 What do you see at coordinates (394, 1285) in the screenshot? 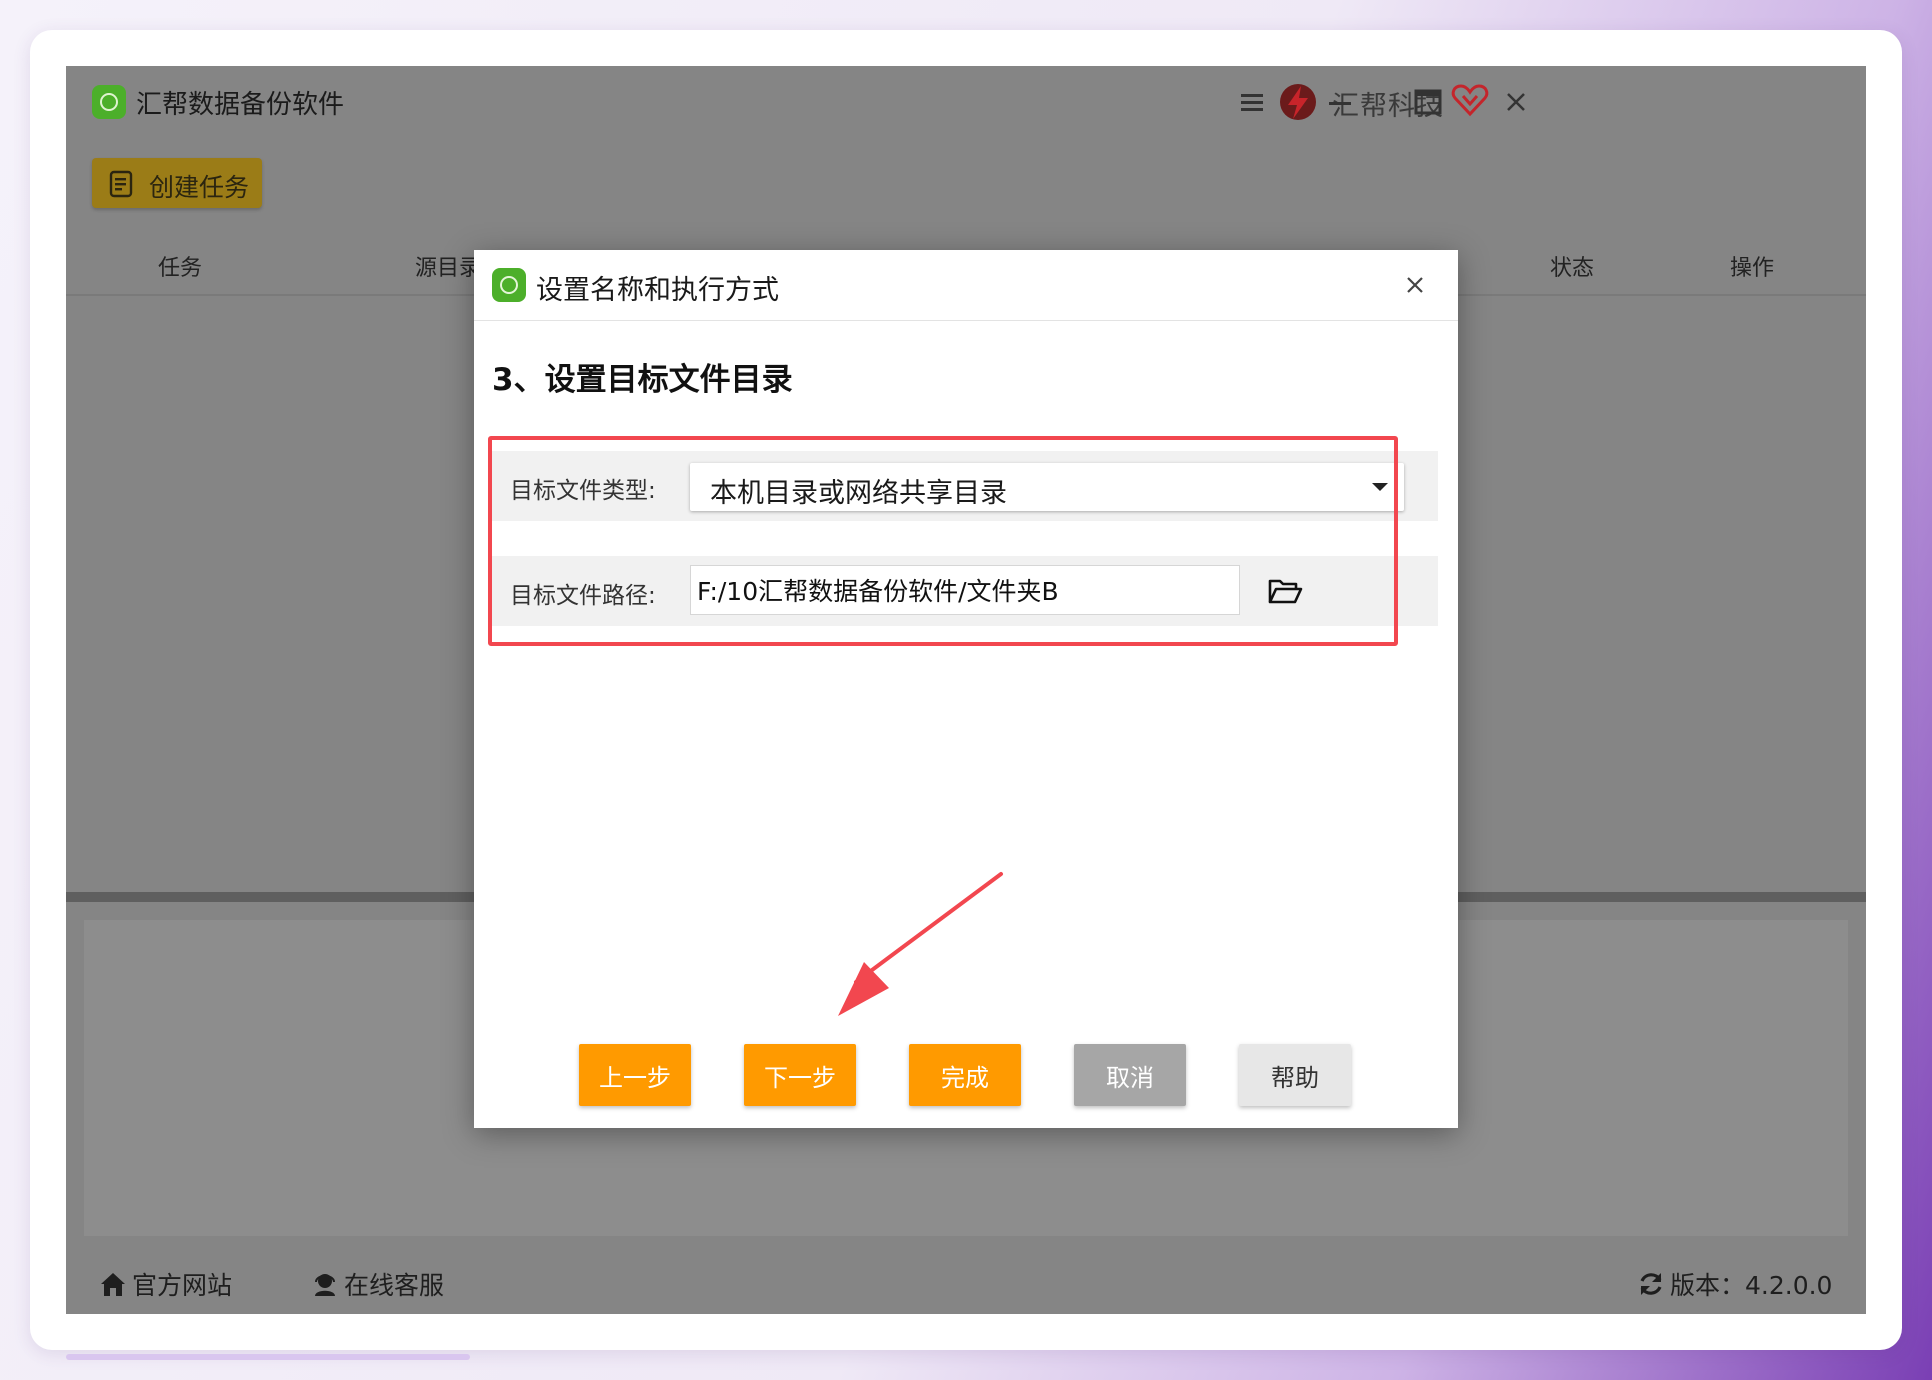
I see `online-support-label: 在线客服` at bounding box center [394, 1285].